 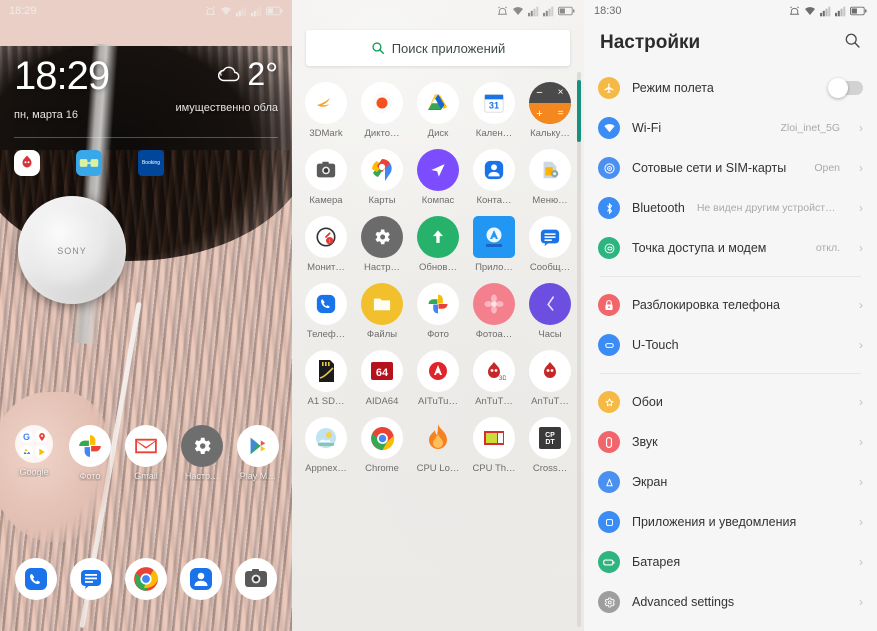 I want to click on contacts-icon, so click(x=201, y=579).